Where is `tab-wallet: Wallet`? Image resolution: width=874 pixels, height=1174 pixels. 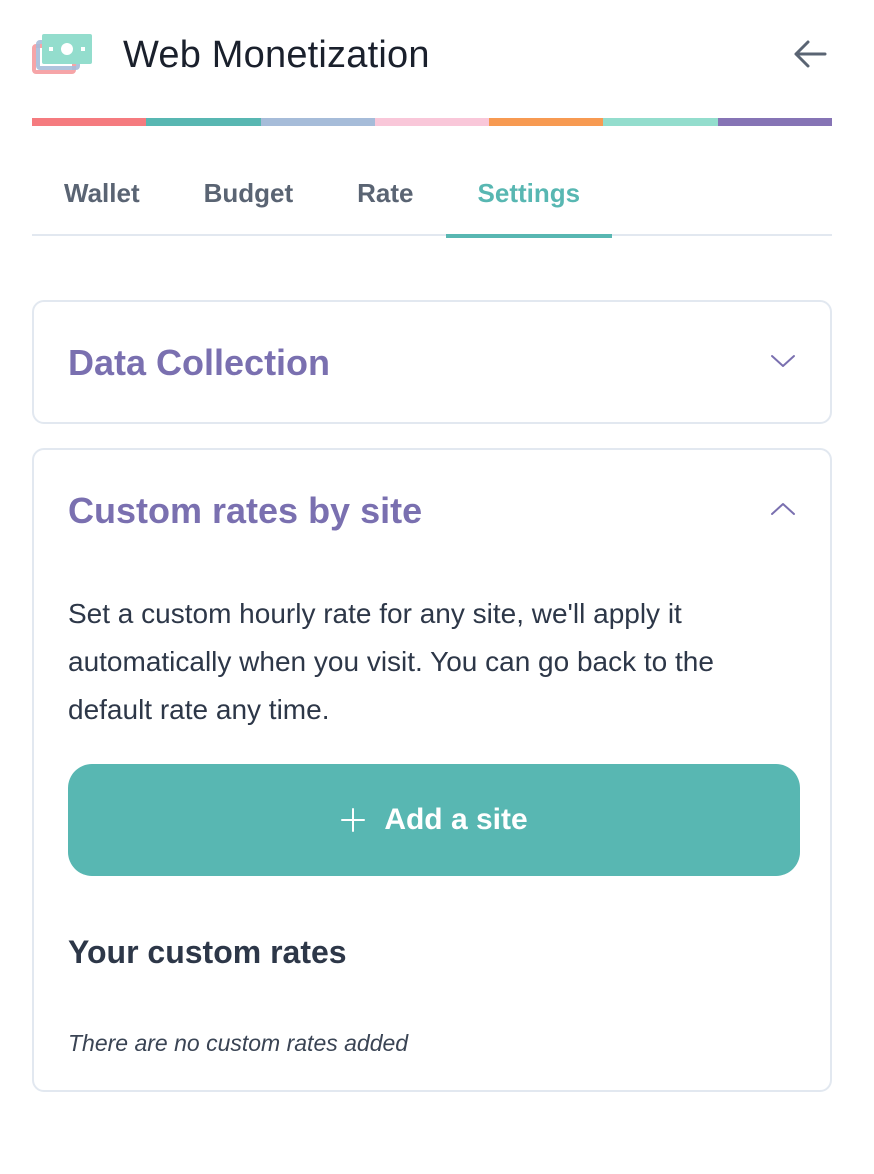
tab-wallet: Wallet is located at coordinates (102, 198).